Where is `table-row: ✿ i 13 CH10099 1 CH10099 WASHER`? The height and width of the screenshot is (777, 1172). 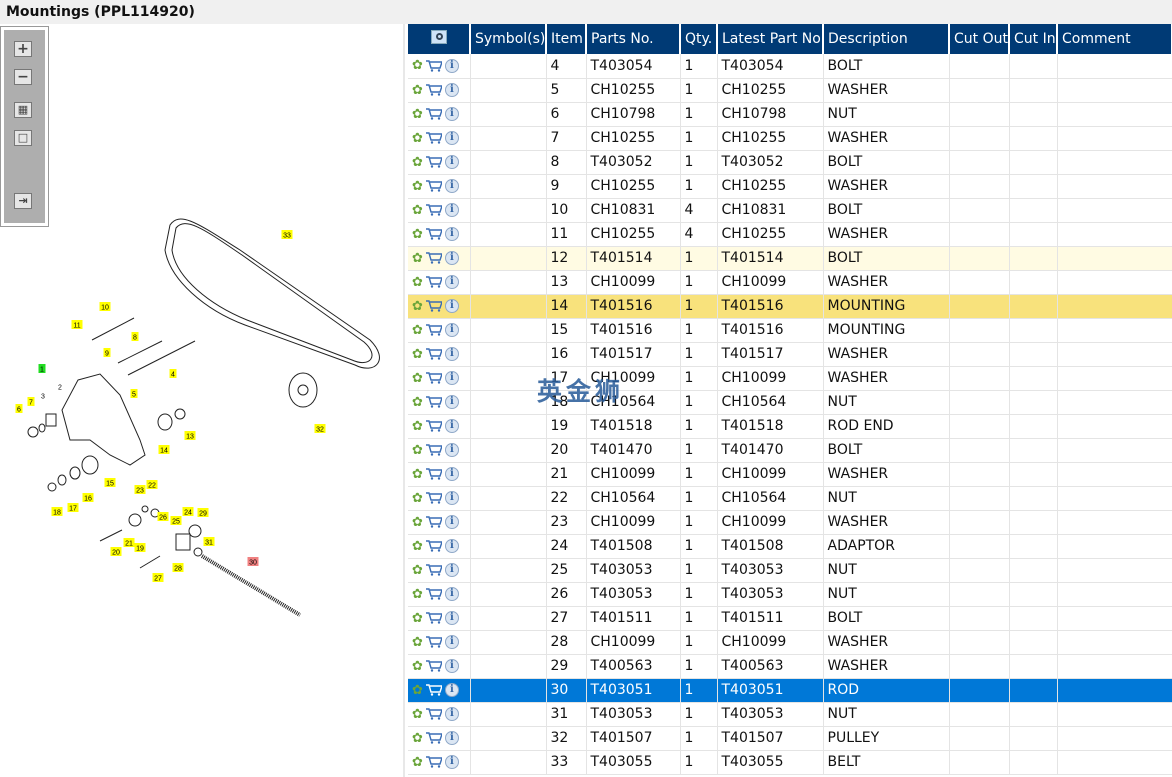 table-row: ✿ i 13 CH10099 1 CH10099 WASHER is located at coordinates (790, 282).